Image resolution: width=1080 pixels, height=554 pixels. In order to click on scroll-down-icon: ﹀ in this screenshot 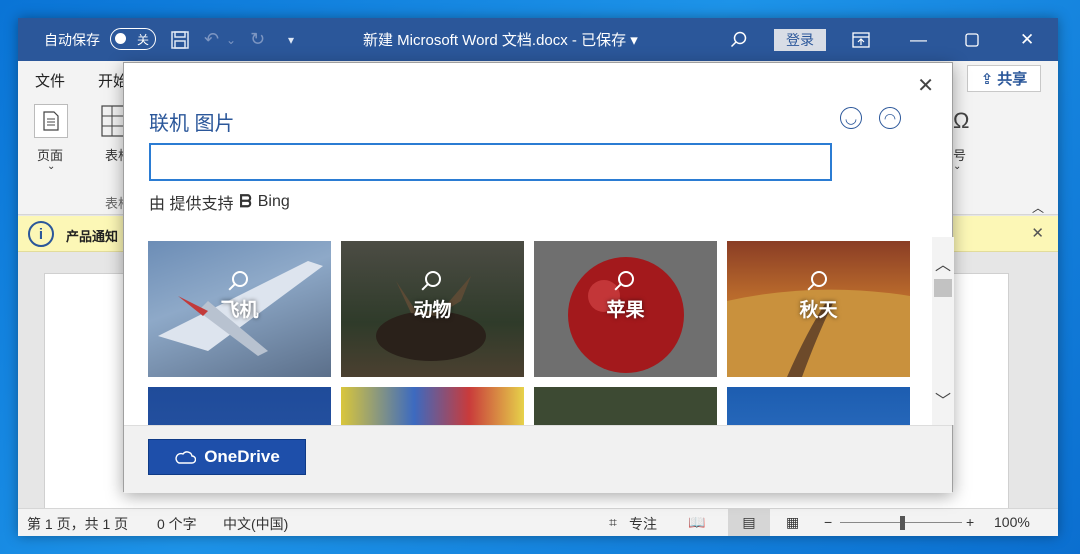, I will do `click(943, 399)`.